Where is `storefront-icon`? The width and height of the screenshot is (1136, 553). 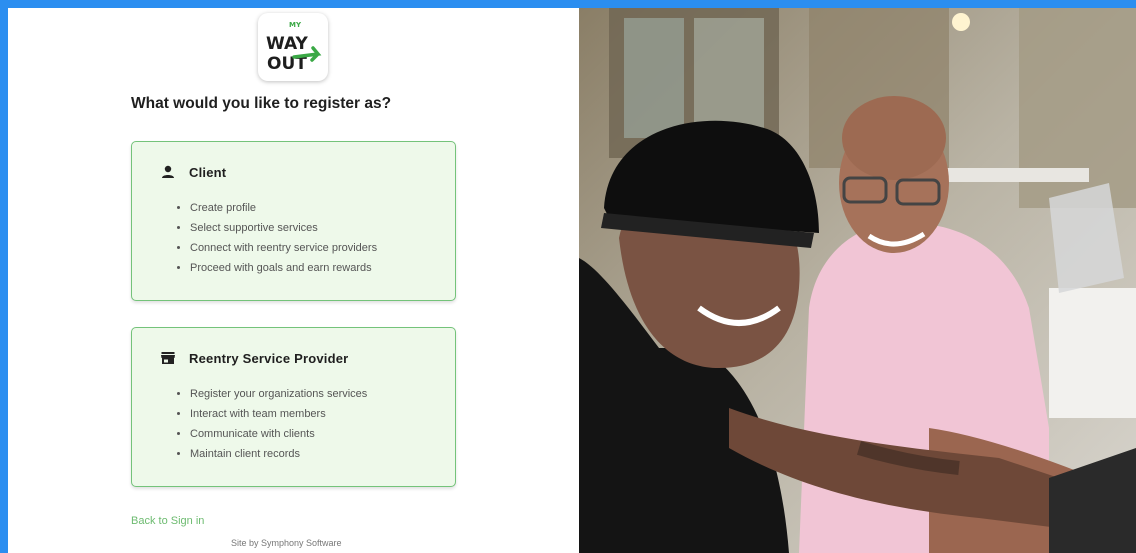
storefront-icon is located at coordinates (168, 358).